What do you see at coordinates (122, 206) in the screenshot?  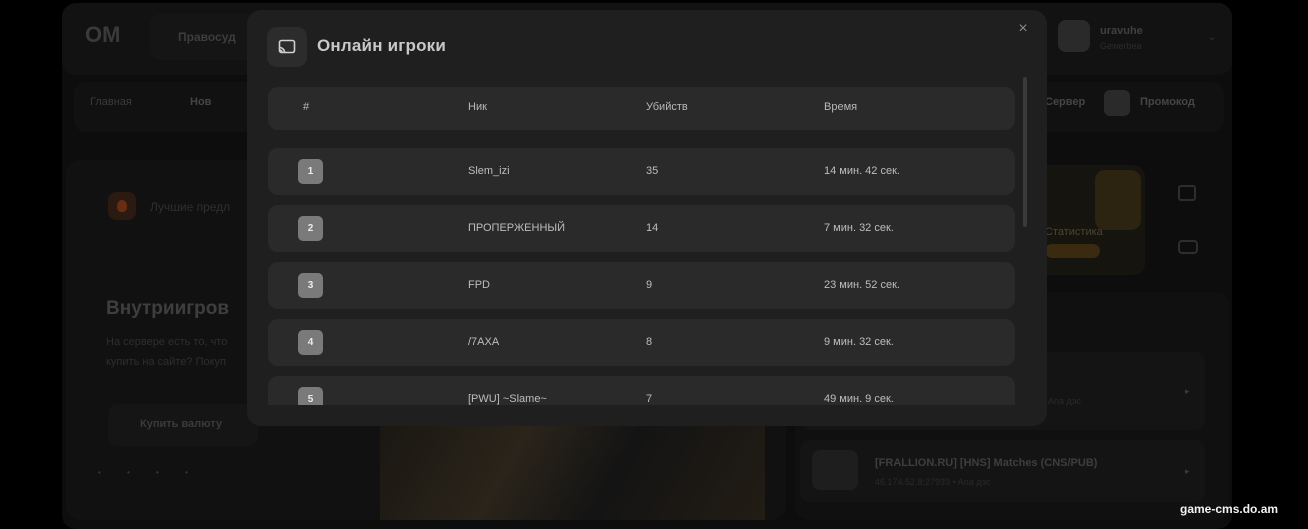 I see `fire-icon` at bounding box center [122, 206].